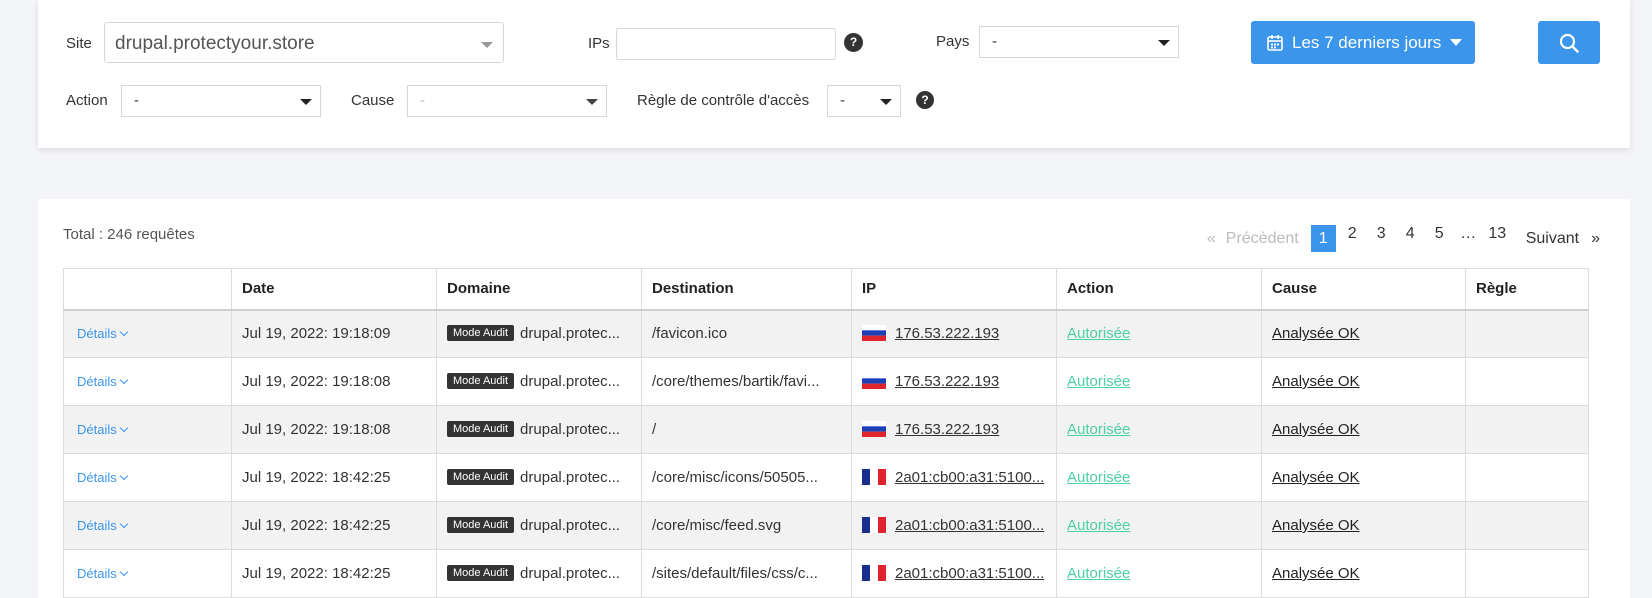  What do you see at coordinates (1497, 238) in the screenshot?
I see `page-link: 13` at bounding box center [1497, 238].